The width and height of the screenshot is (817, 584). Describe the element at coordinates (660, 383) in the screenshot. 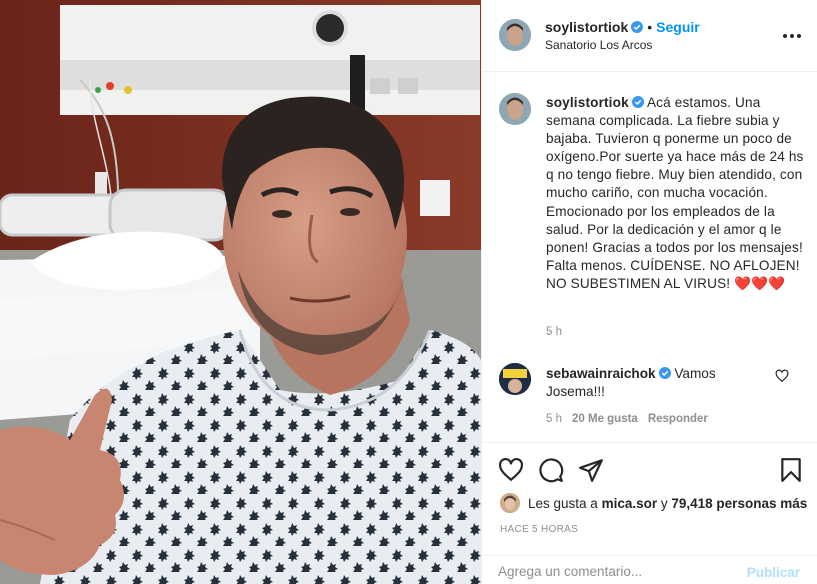

I see `comment-body: sebawainraichok Vamos Josema!!!` at that location.